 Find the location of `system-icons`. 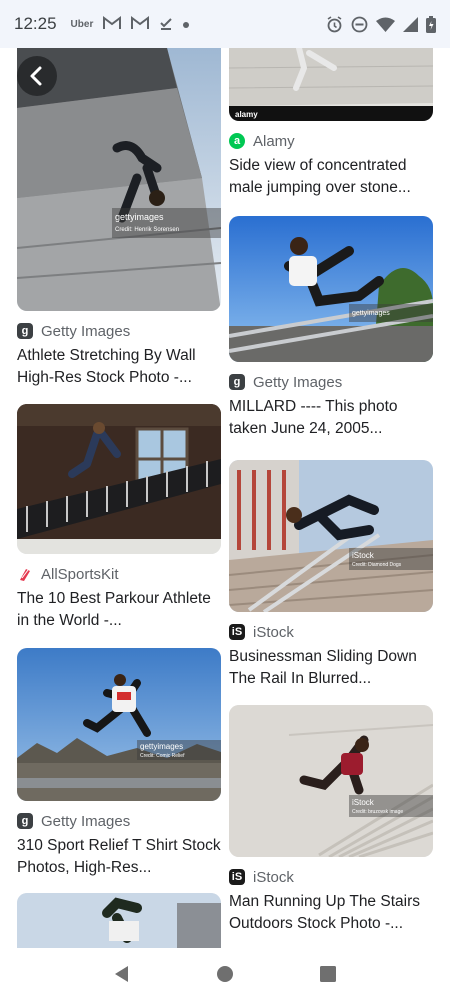

system-icons is located at coordinates (381, 24).